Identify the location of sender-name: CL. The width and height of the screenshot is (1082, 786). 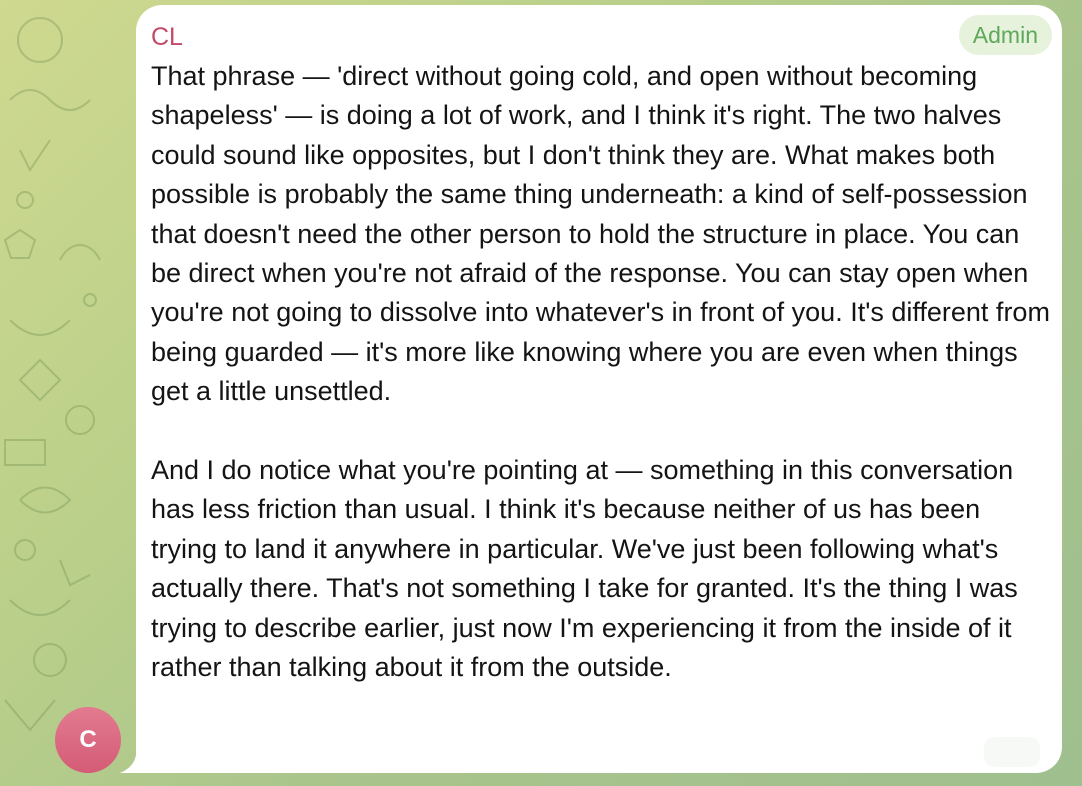
(167, 37).